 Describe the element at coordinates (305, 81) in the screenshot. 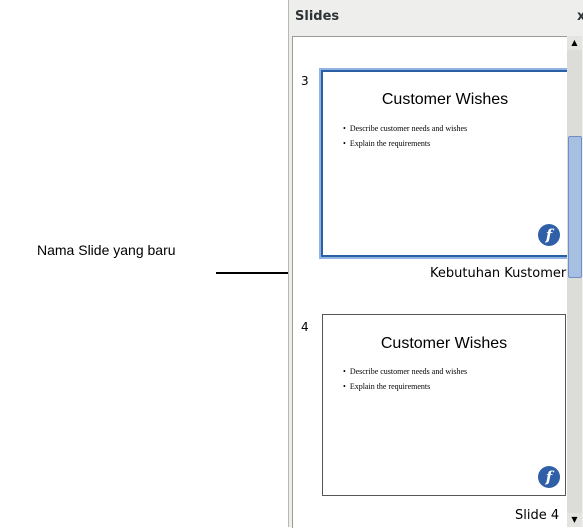

I see `slide-number: 3` at that location.